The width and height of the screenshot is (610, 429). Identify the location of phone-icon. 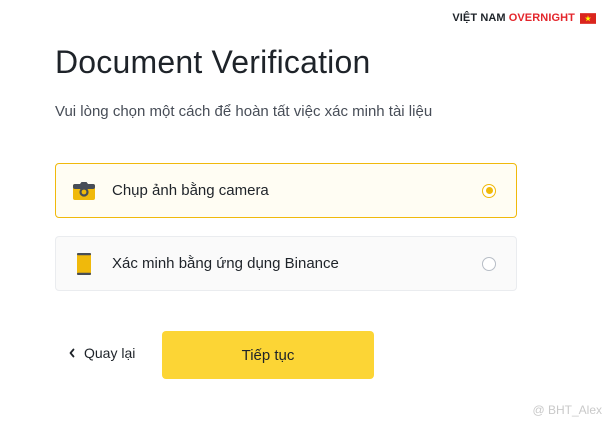
(84, 263).